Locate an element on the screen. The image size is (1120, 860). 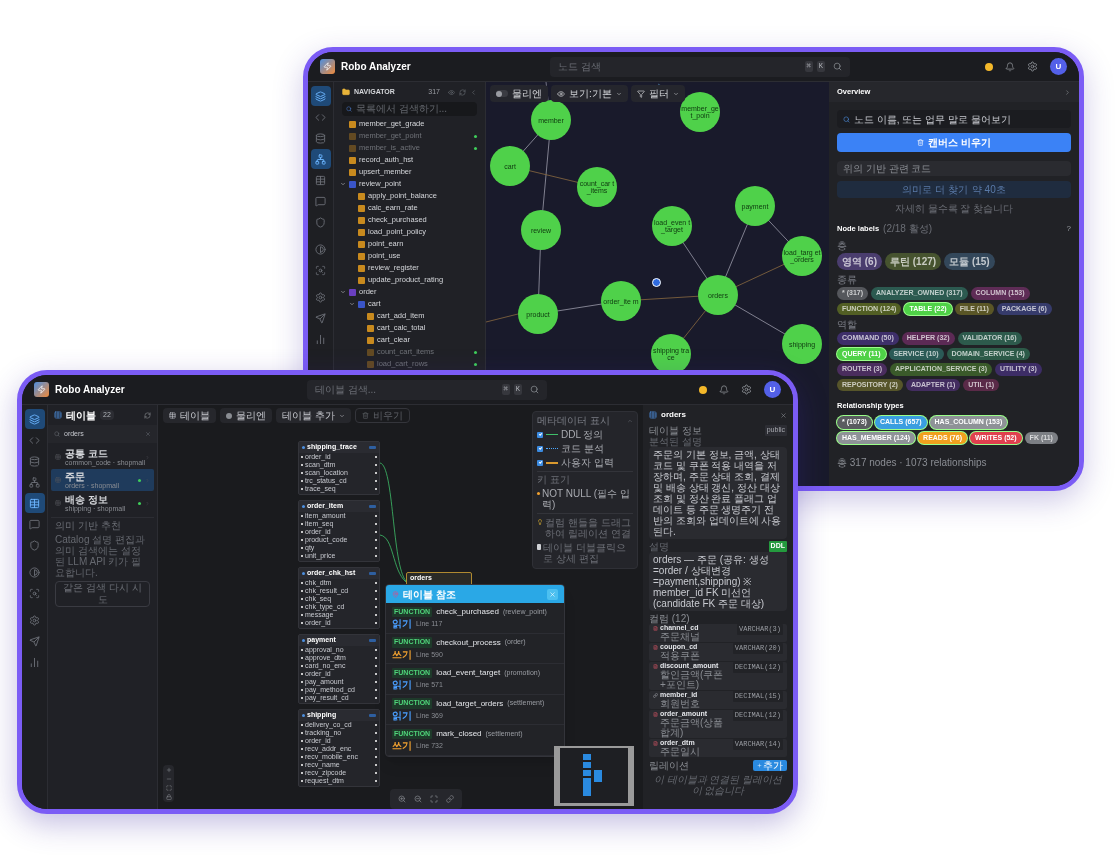
active-count: (2/18 활성) is located at coordinates (908, 229).